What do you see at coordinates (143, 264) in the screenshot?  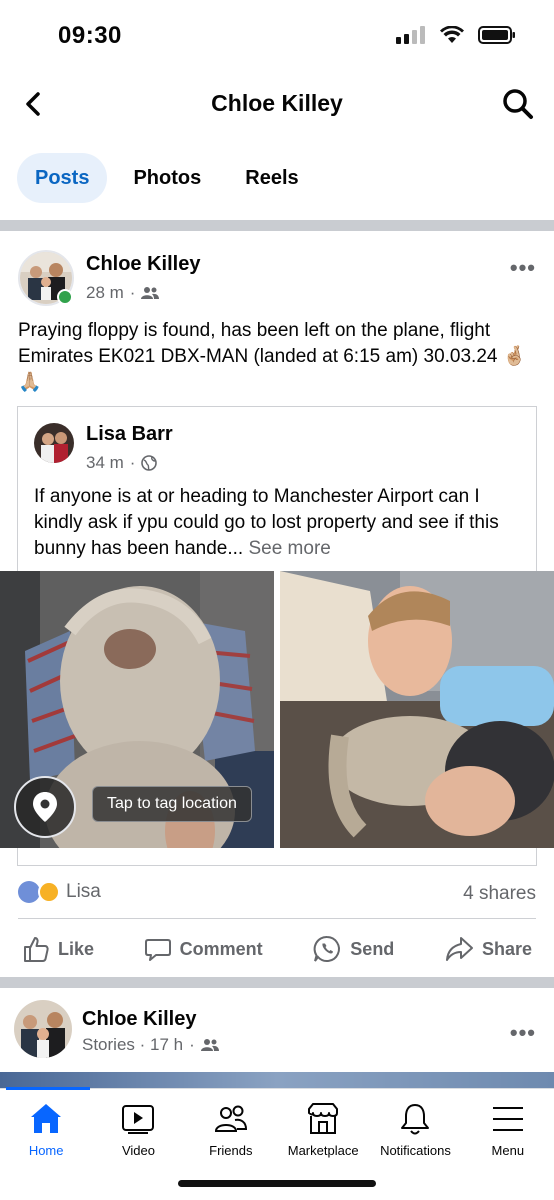 I see `post-author-name: Chloe Killey` at bounding box center [143, 264].